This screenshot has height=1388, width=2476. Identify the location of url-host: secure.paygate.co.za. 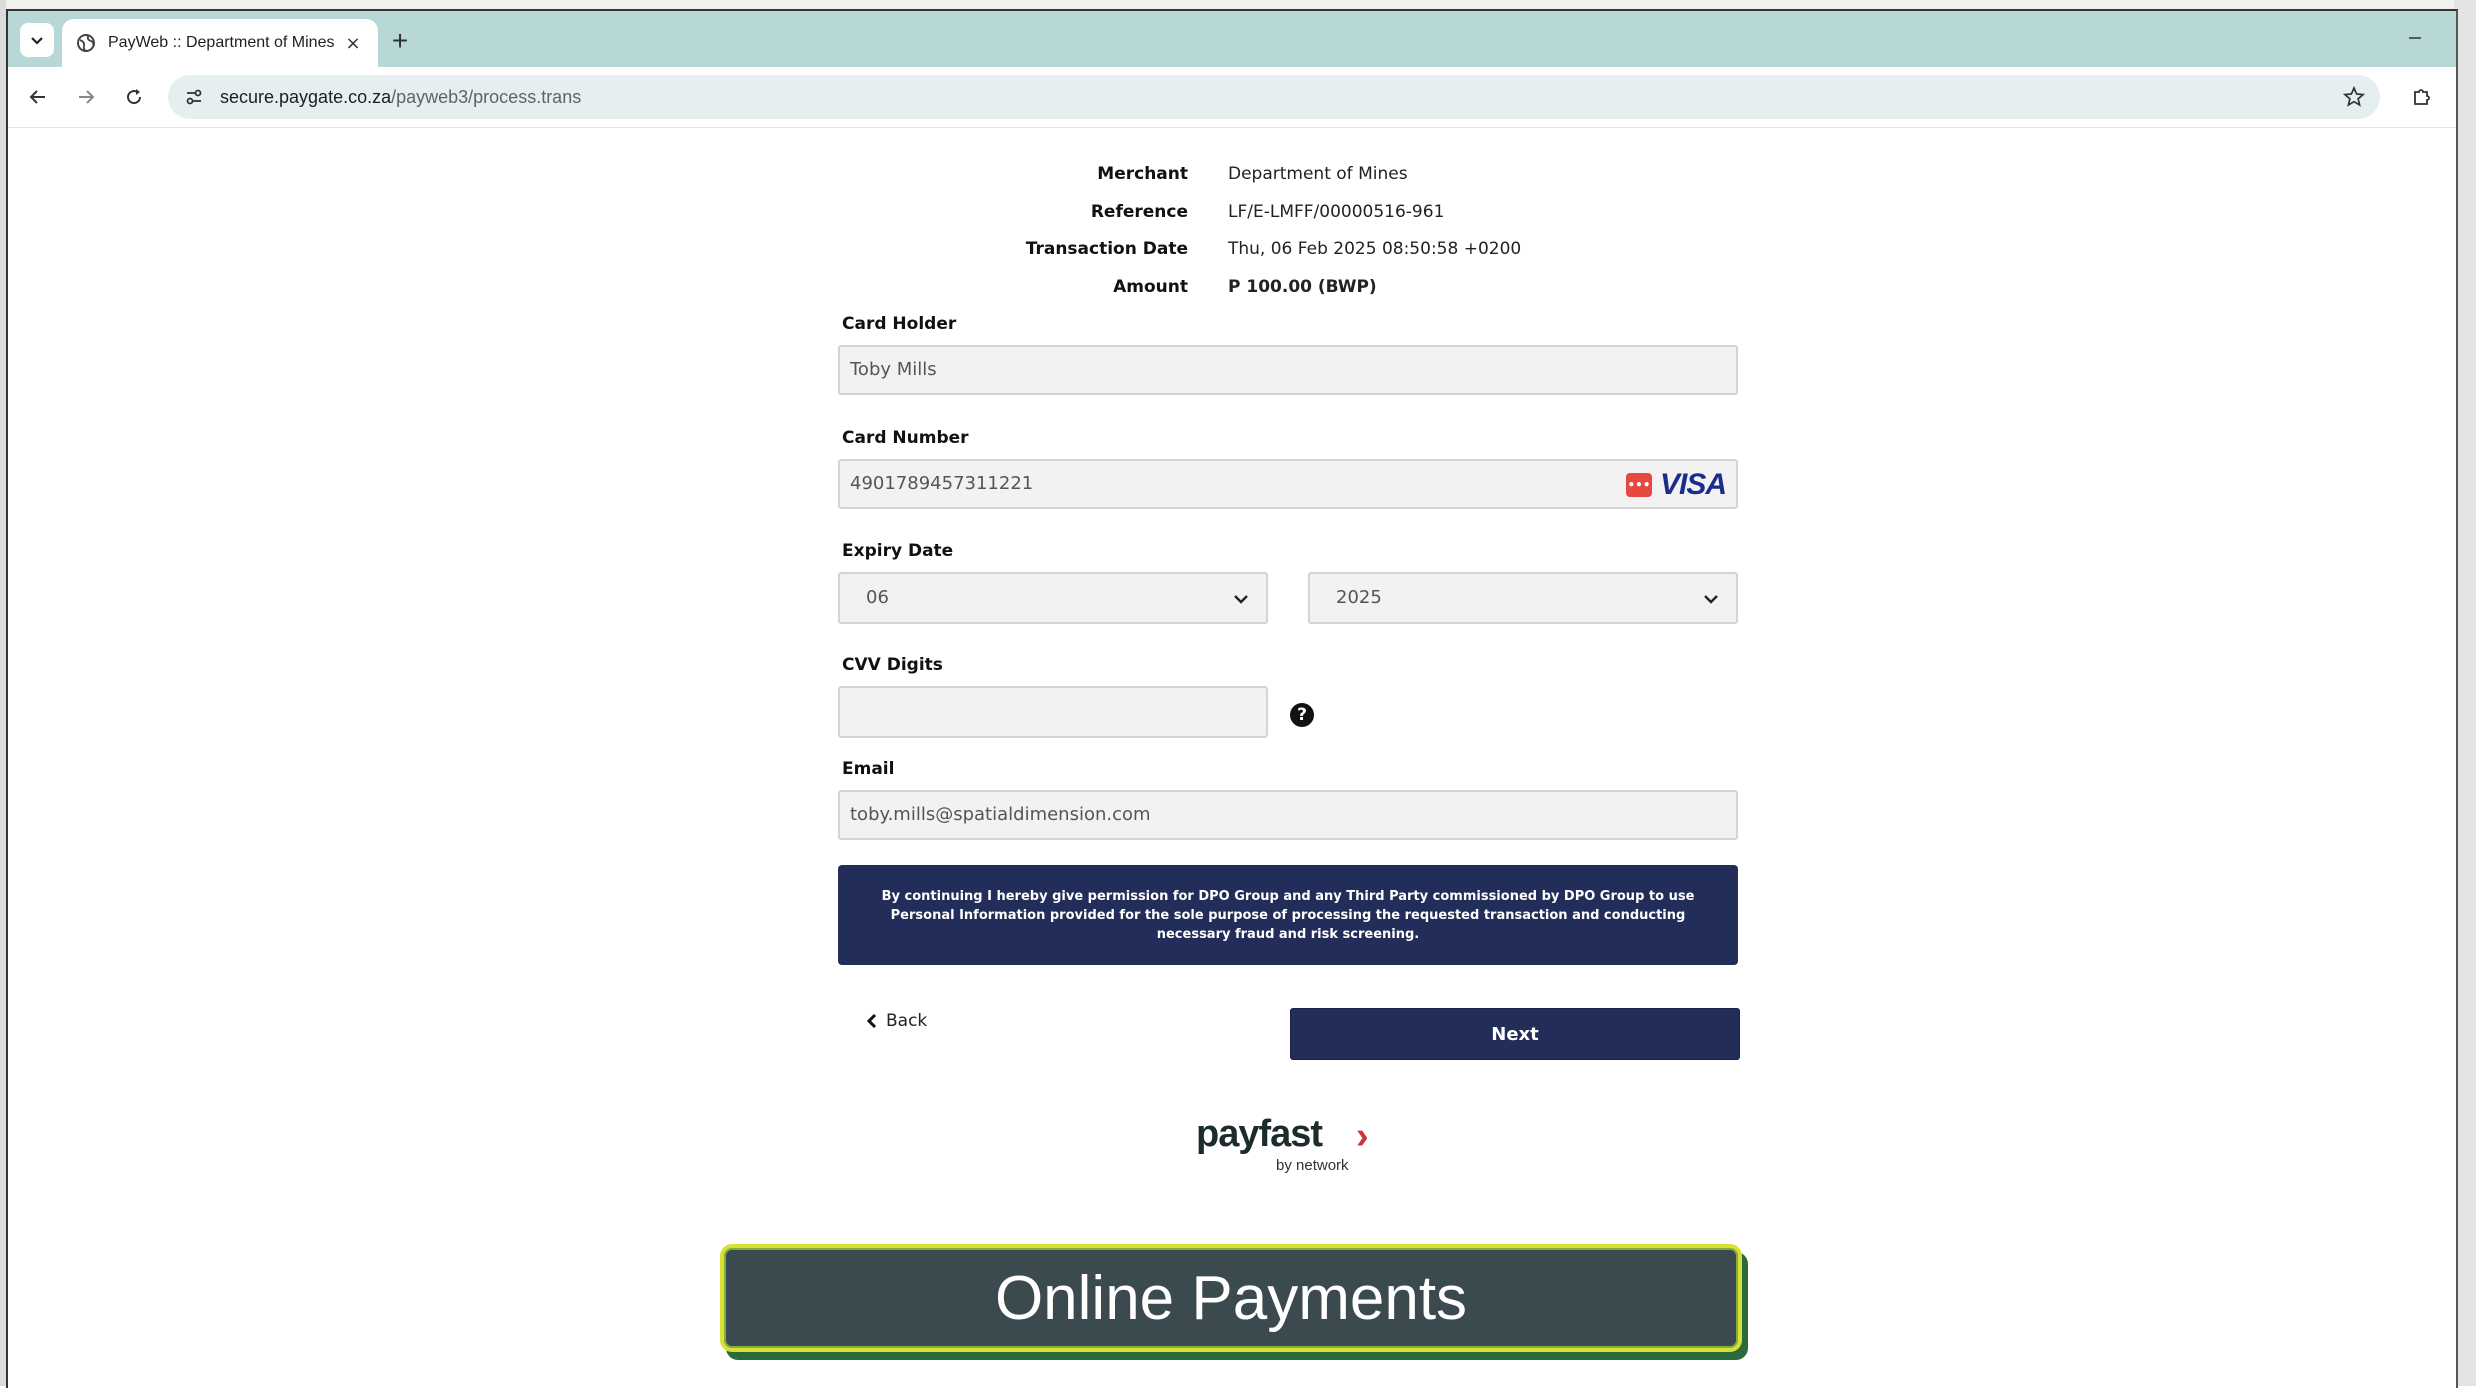
(306, 97).